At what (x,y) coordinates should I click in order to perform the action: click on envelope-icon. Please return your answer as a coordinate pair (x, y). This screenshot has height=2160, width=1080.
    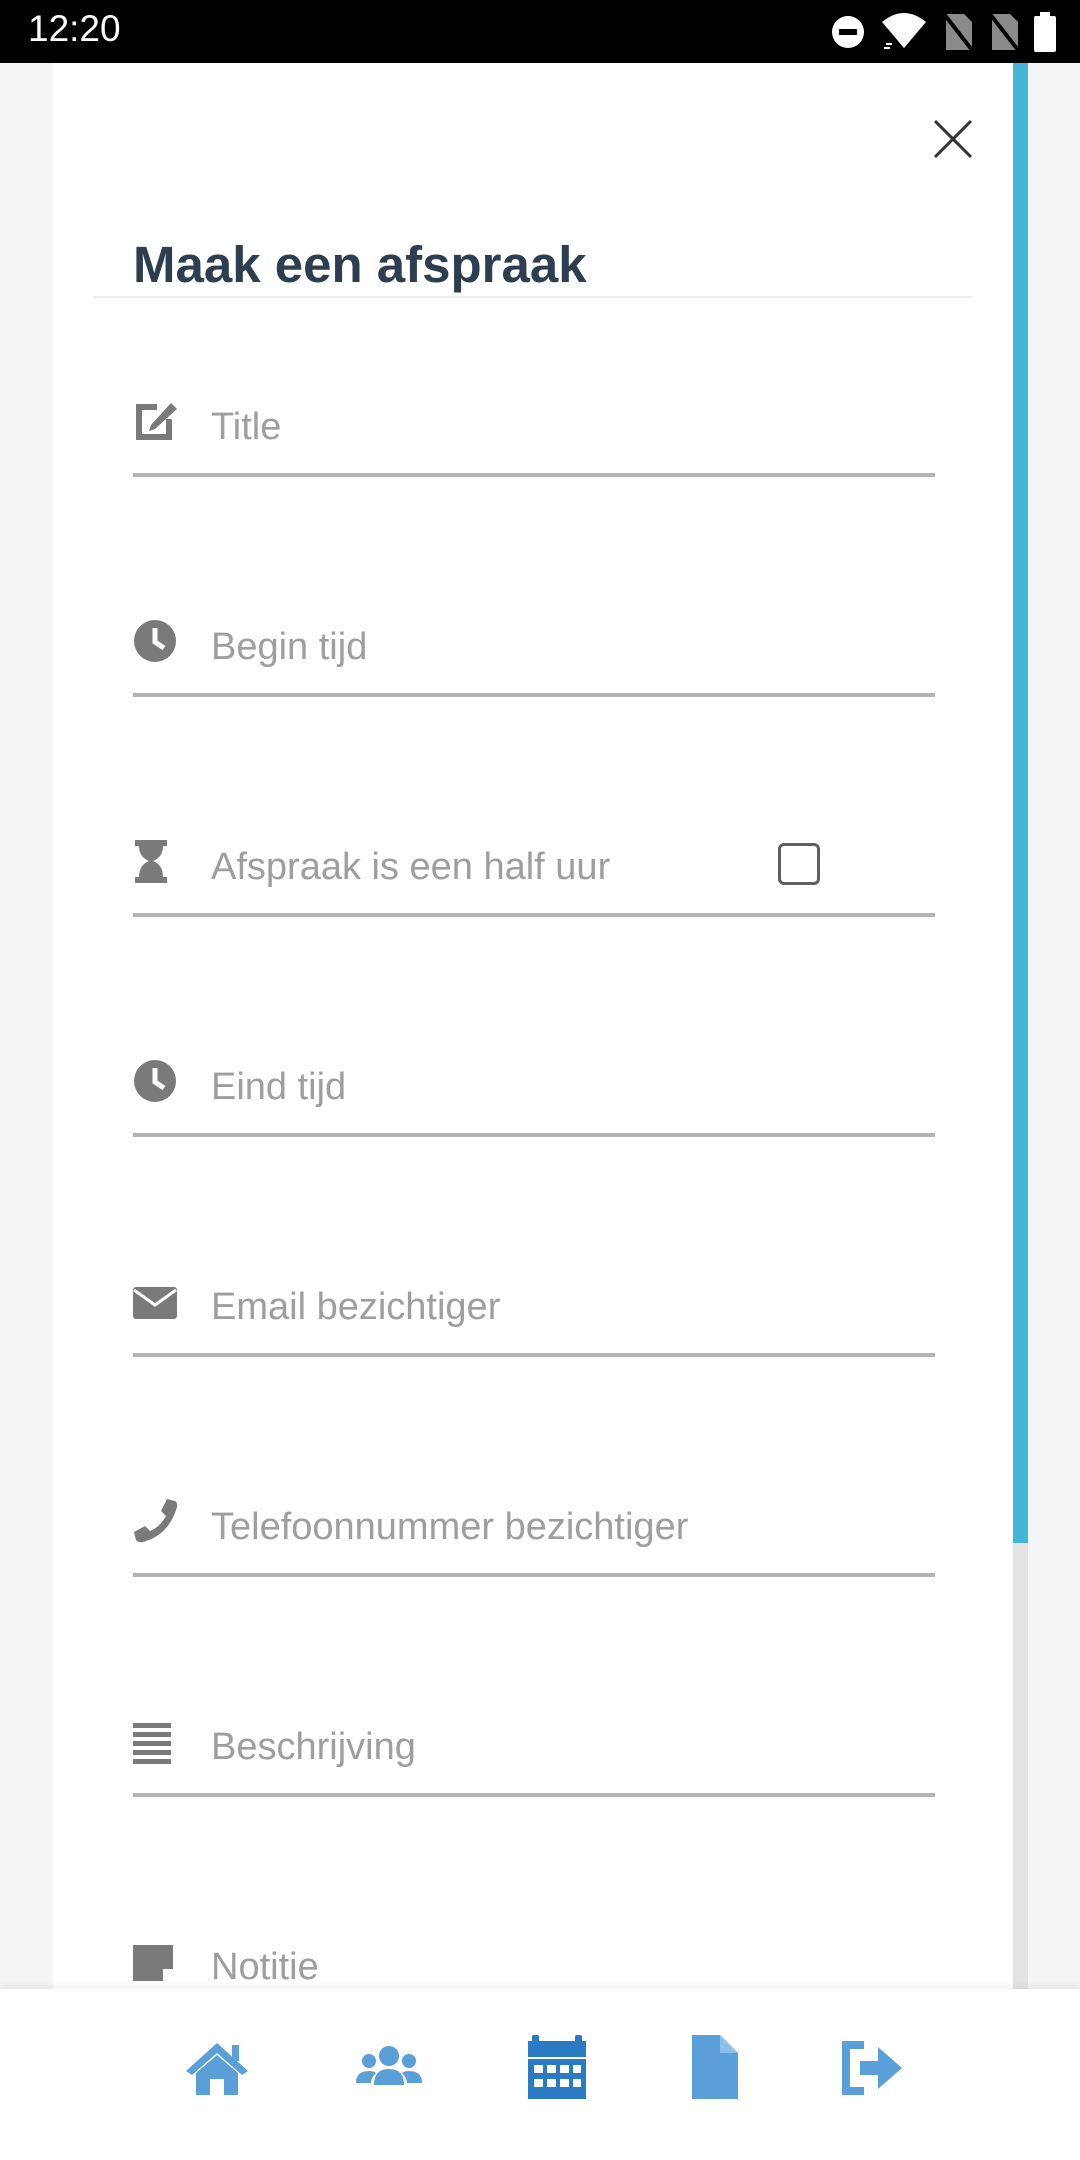
    Looking at the image, I should click on (157, 1301).